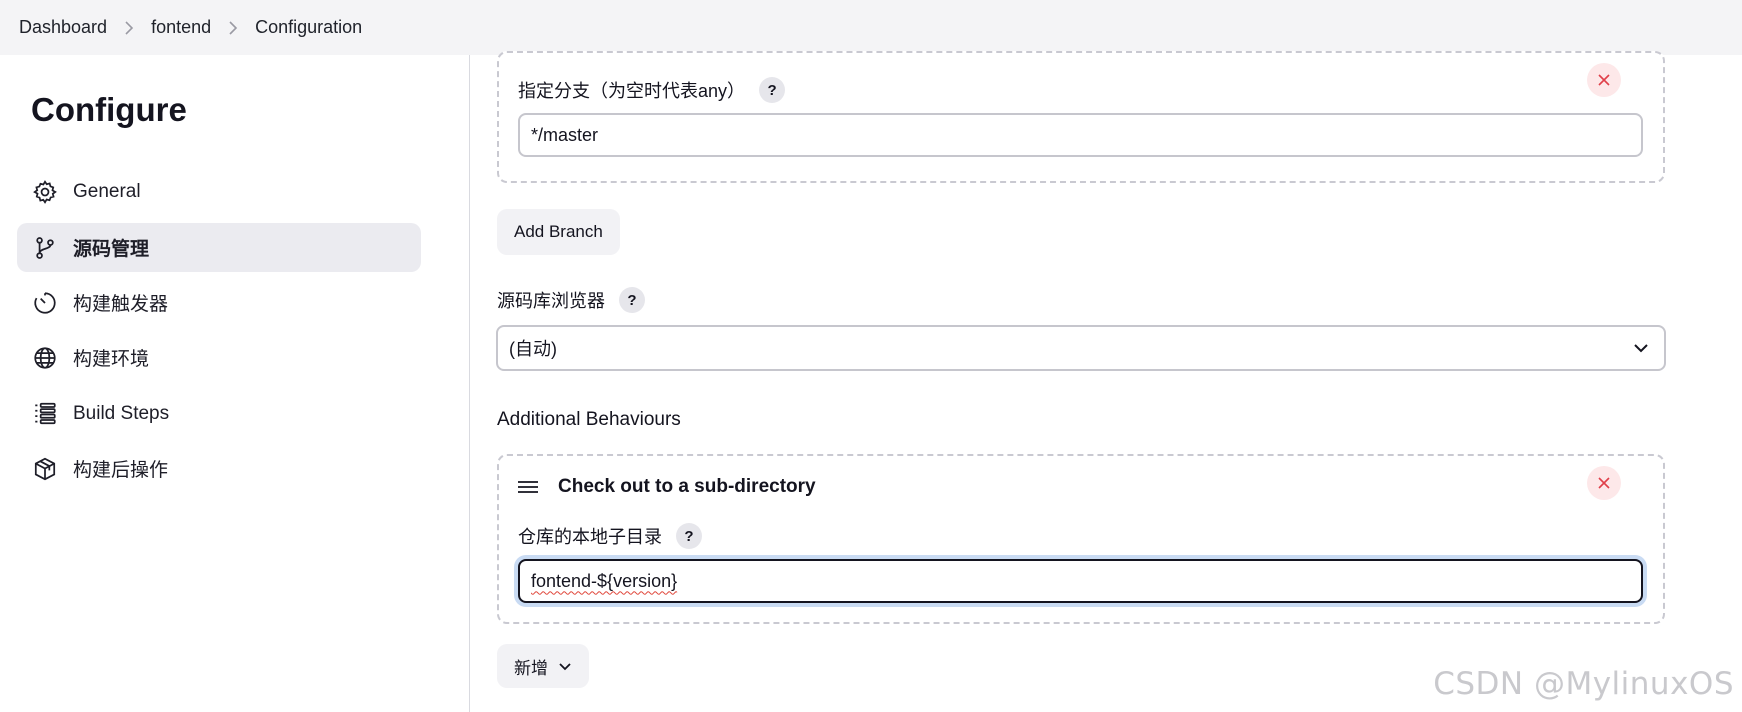 This screenshot has width=1742, height=712. I want to click on sidebar-item-post-build: 构建后操作, so click(219, 468).